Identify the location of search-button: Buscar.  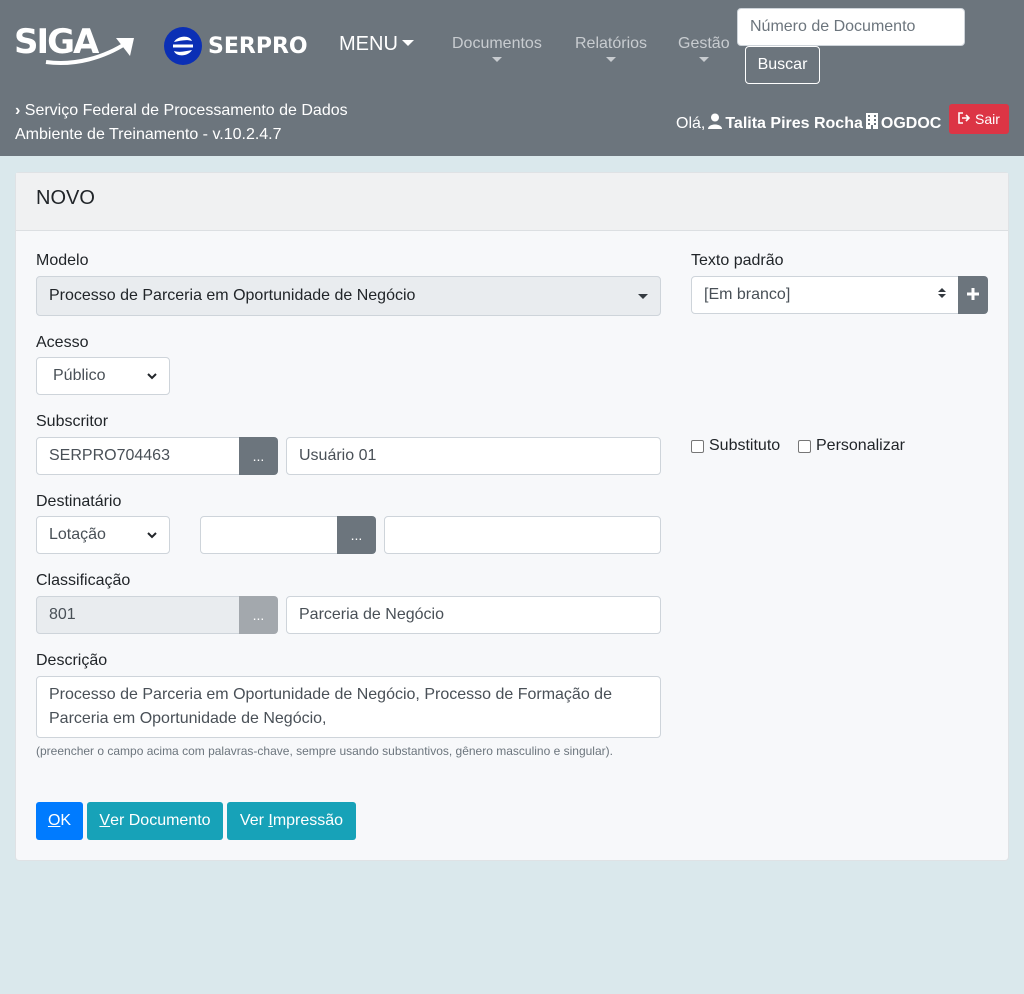
(782, 65).